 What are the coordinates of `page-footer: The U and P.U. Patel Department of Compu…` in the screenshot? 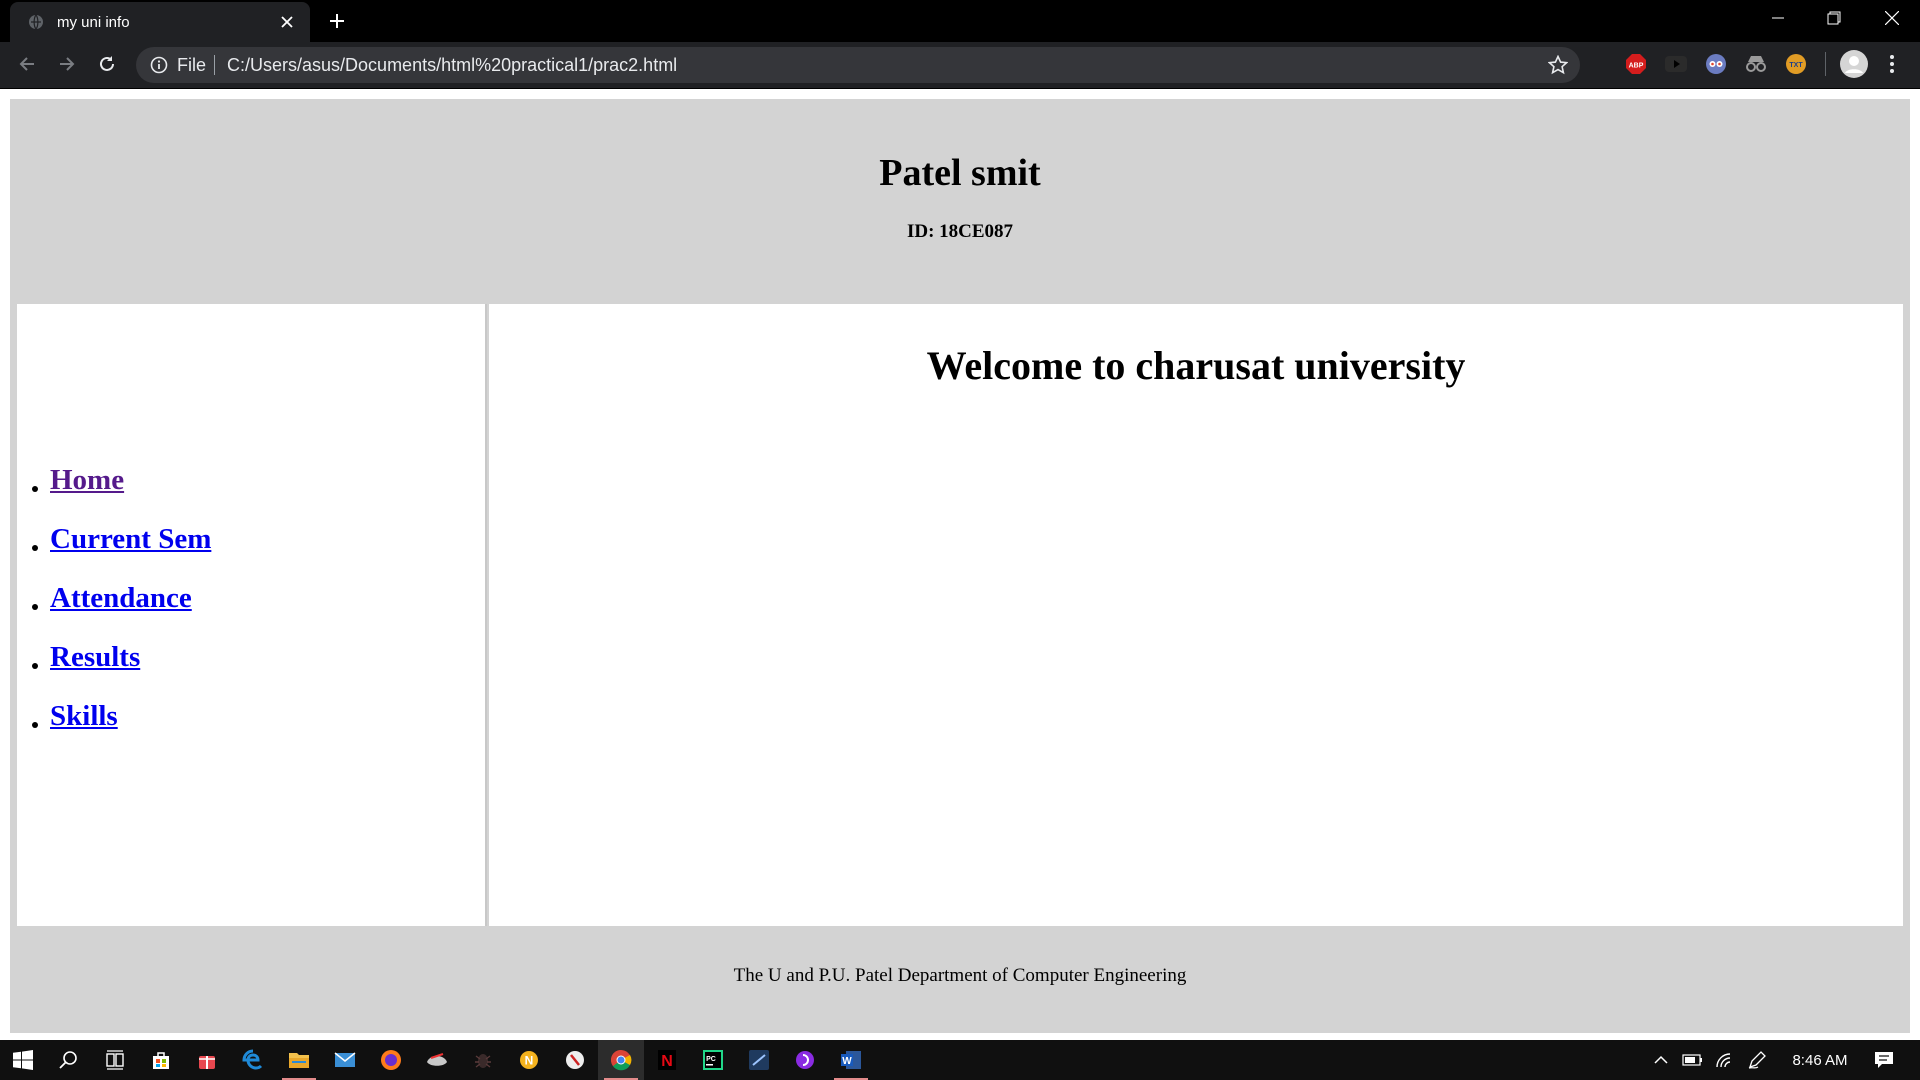 It's located at (960, 981).